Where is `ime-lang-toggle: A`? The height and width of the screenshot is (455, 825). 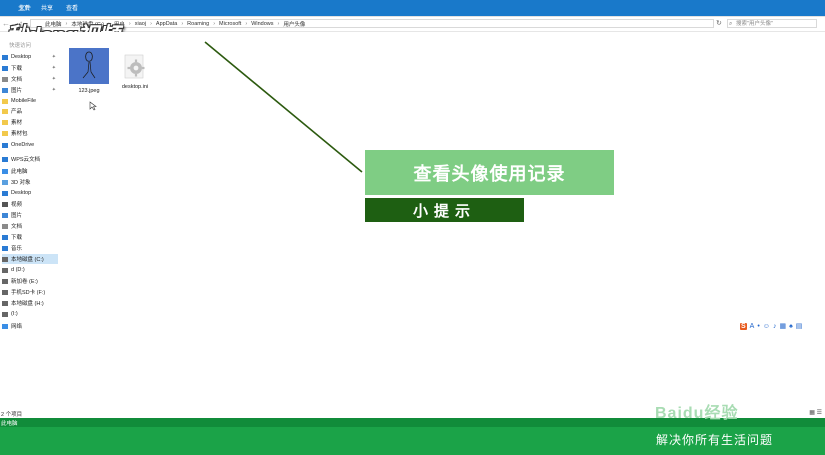
ime-lang-toggle: A is located at coordinates (752, 326).